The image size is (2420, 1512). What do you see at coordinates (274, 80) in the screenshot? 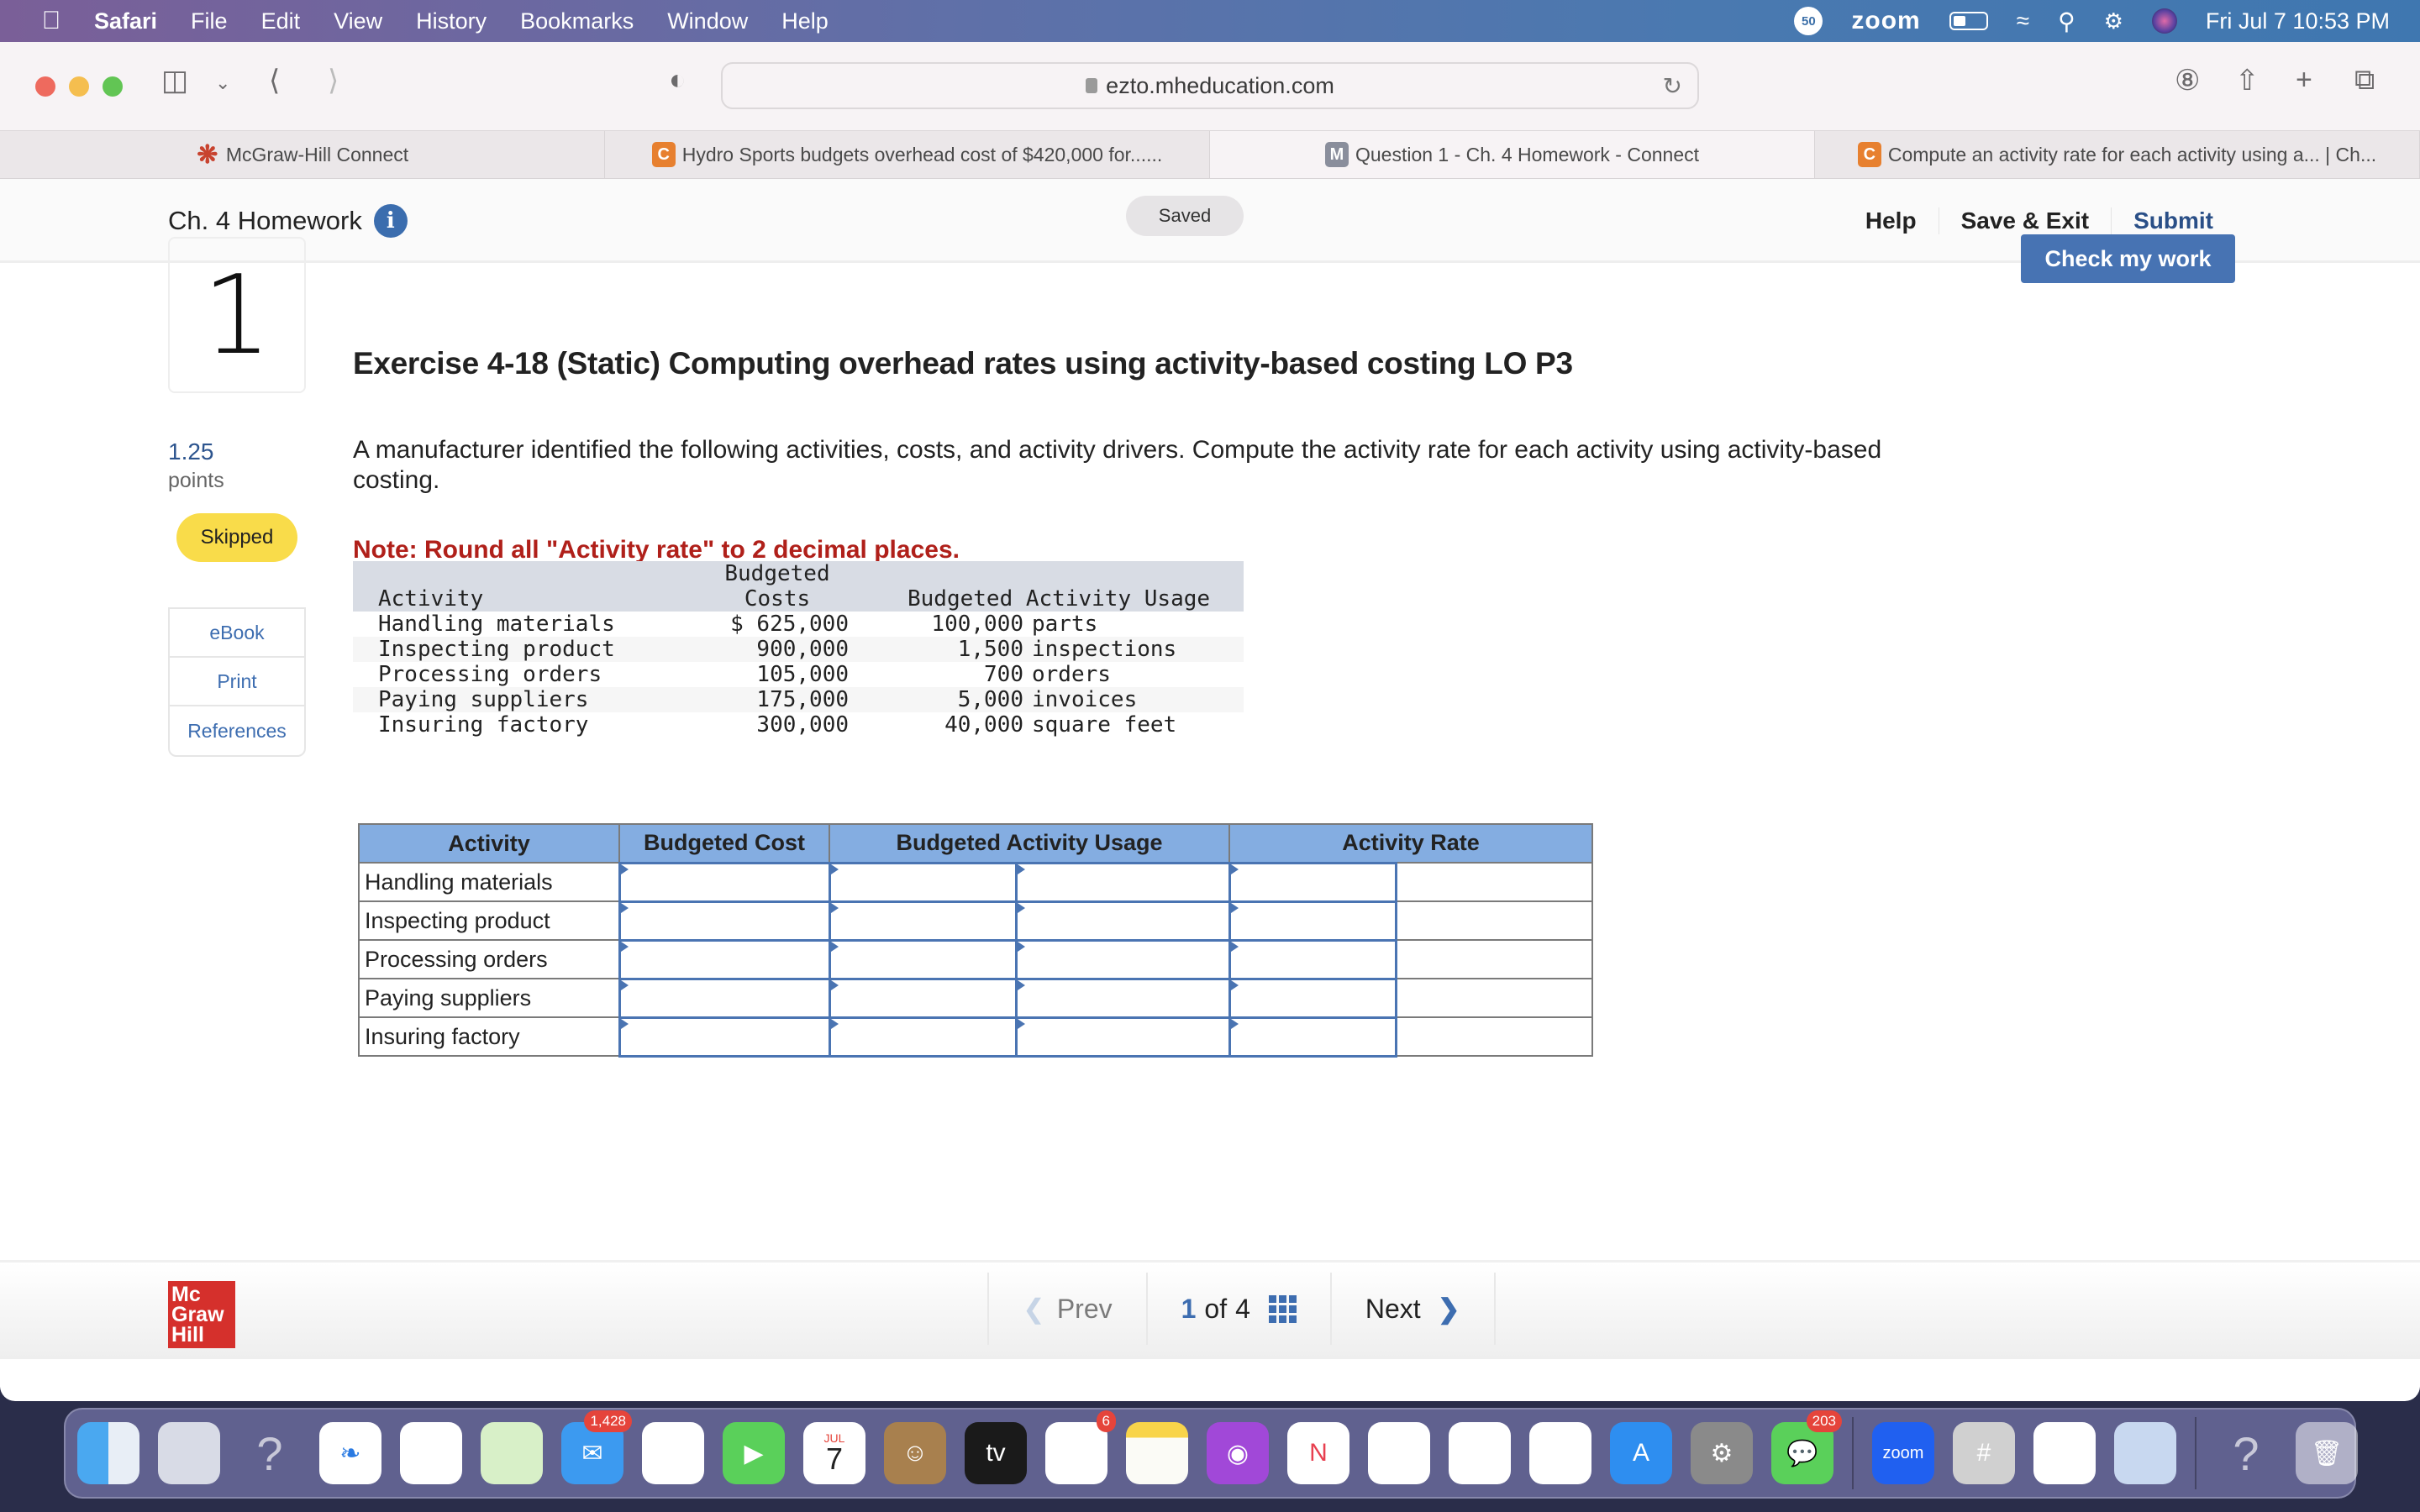
I see `back-icon: ⟨` at bounding box center [274, 80].